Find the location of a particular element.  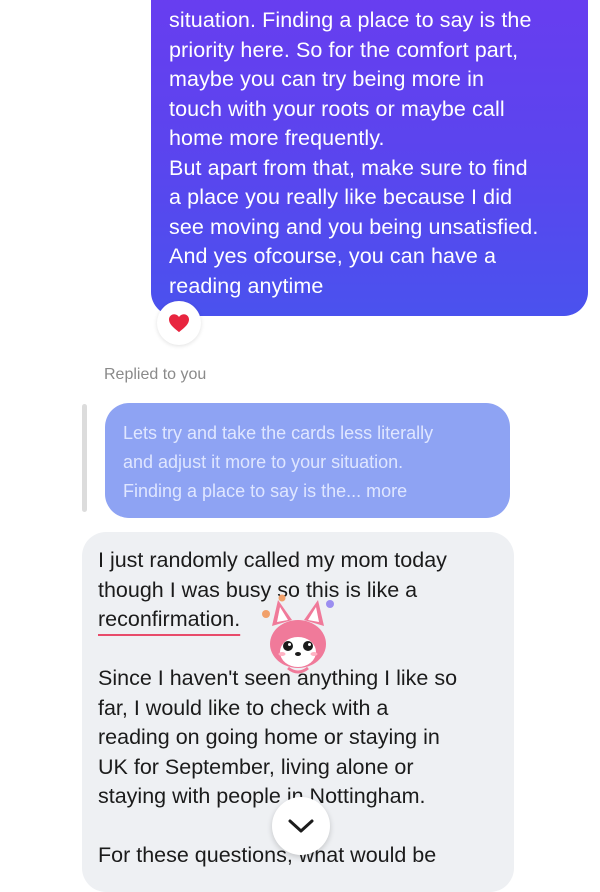

received-line: I just randomly called my mom today is located at coordinates (272, 560).